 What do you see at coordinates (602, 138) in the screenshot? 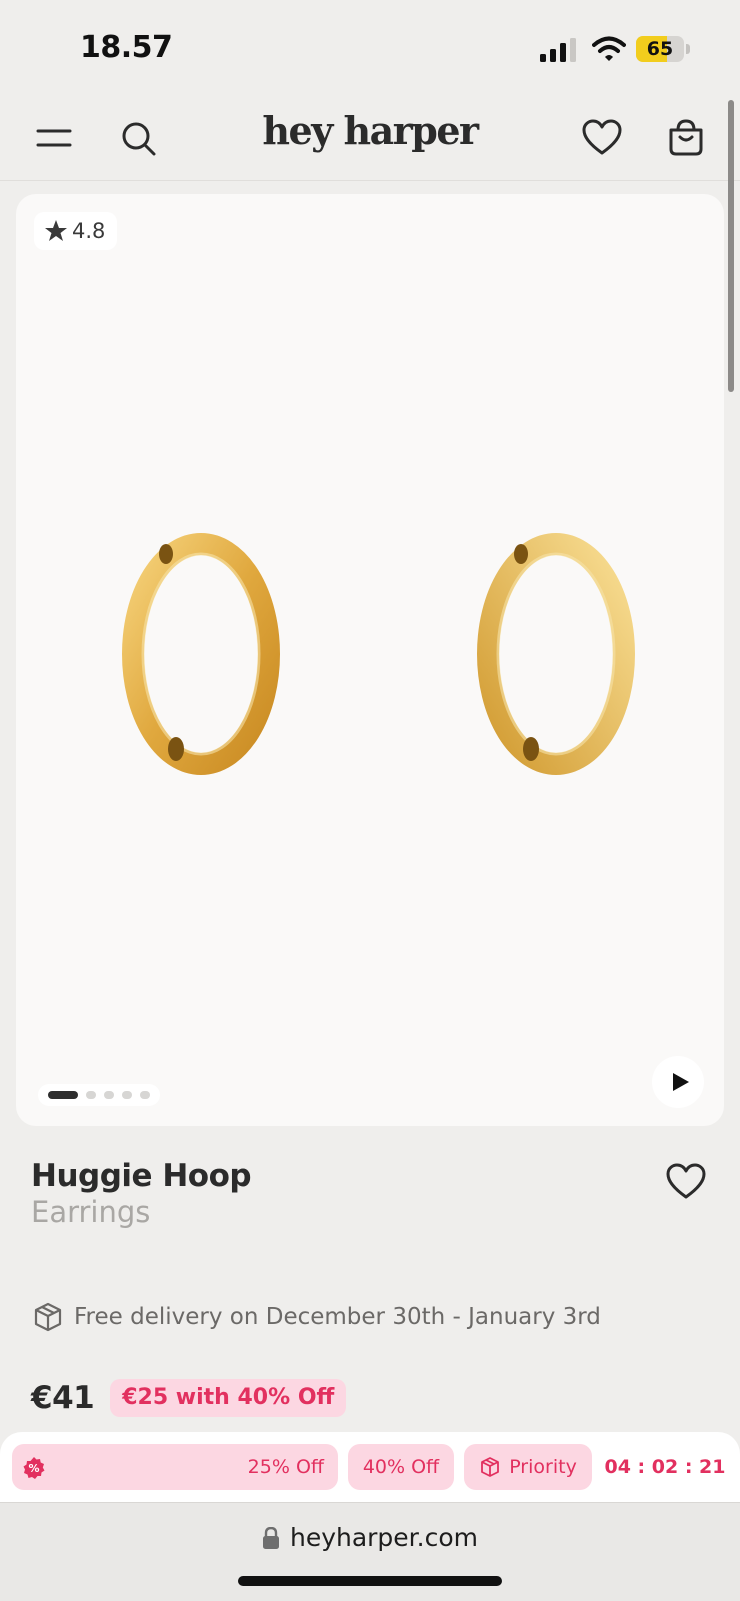
I see `wishlist-heart-icon` at bounding box center [602, 138].